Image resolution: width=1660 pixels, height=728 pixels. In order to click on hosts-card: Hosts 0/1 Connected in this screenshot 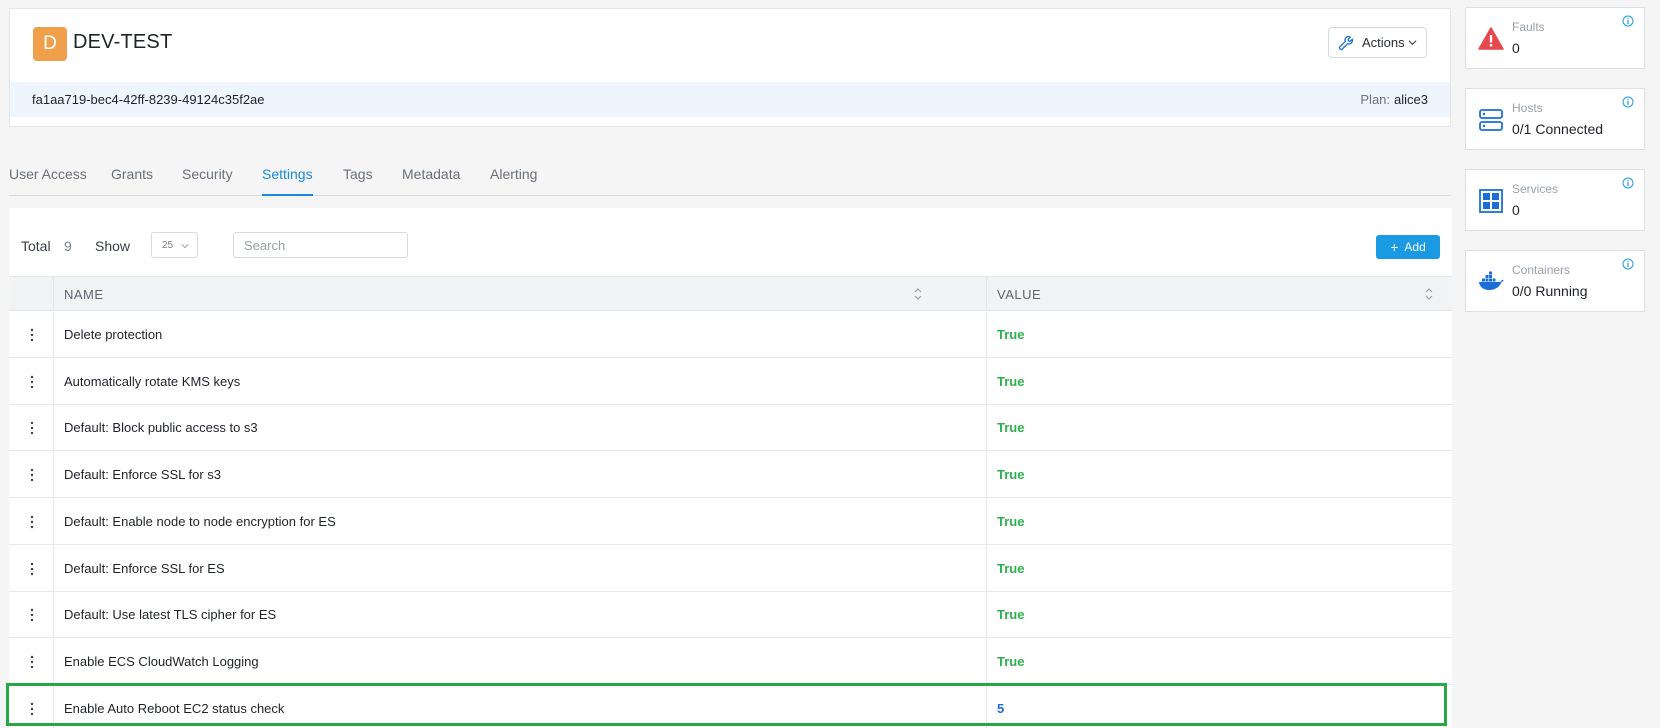, I will do `click(1555, 119)`.